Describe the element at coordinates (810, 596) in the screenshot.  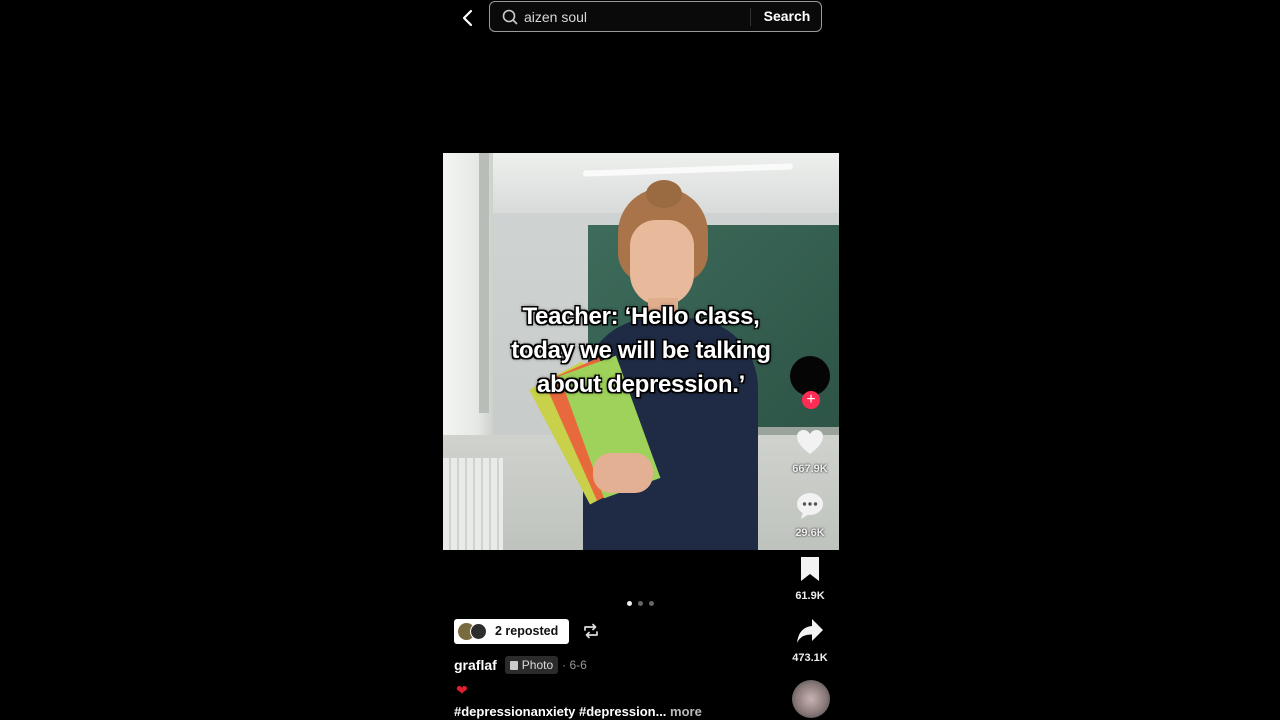
I see `bookmark-count: 61.9K` at that location.